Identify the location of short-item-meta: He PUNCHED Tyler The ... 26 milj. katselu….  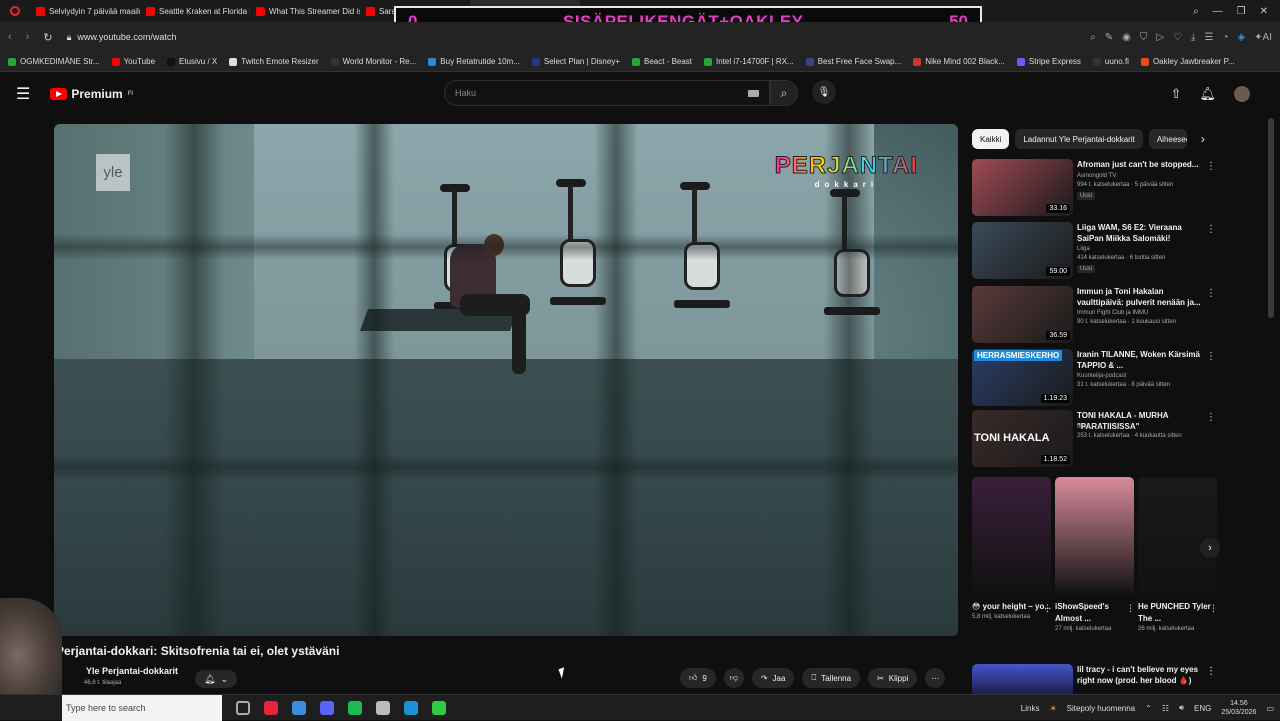
(1178, 617).